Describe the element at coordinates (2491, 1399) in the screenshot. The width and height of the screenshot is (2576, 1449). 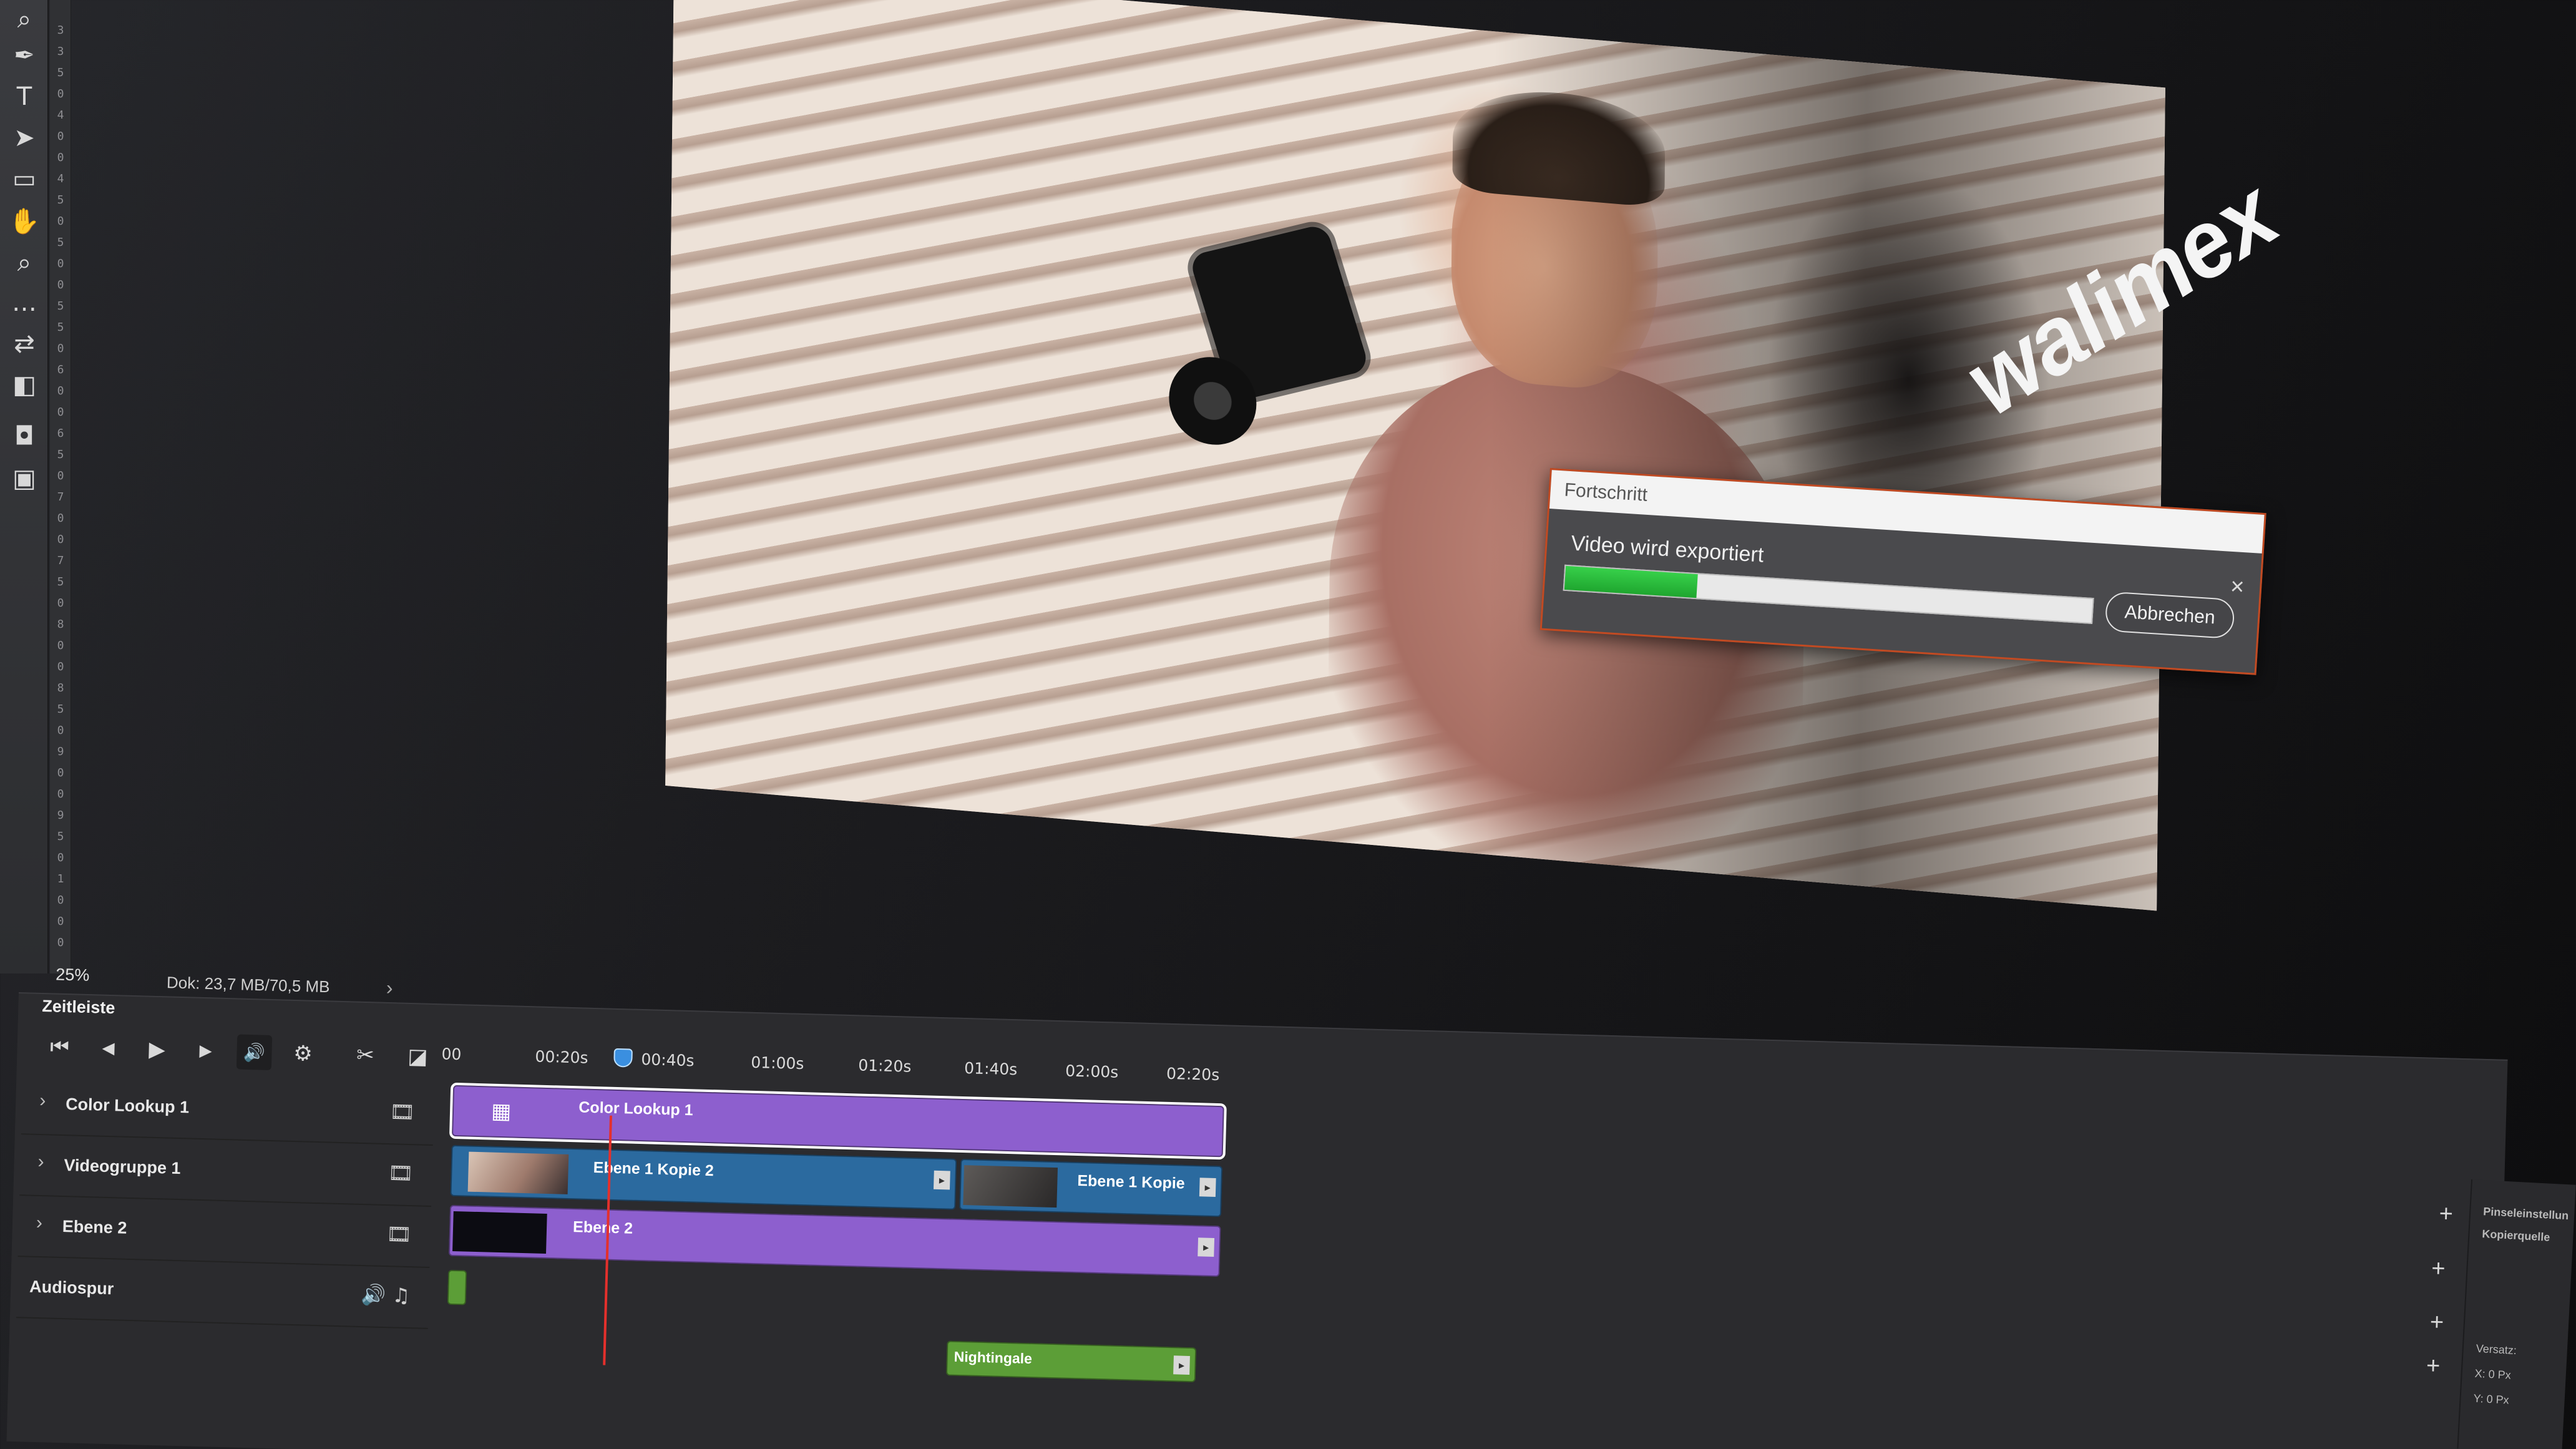
I see `offset-y-field: Y: 0 Px` at that location.